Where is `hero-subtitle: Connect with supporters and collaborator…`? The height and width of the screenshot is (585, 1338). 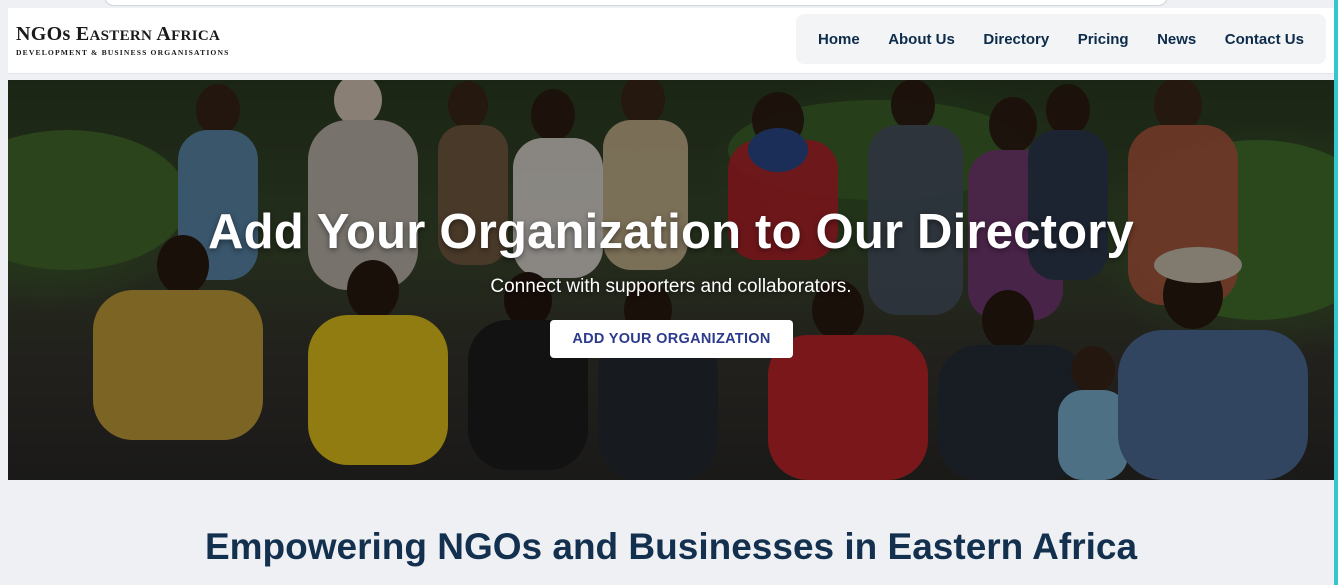 hero-subtitle: Connect with supporters and collaborator… is located at coordinates (671, 286).